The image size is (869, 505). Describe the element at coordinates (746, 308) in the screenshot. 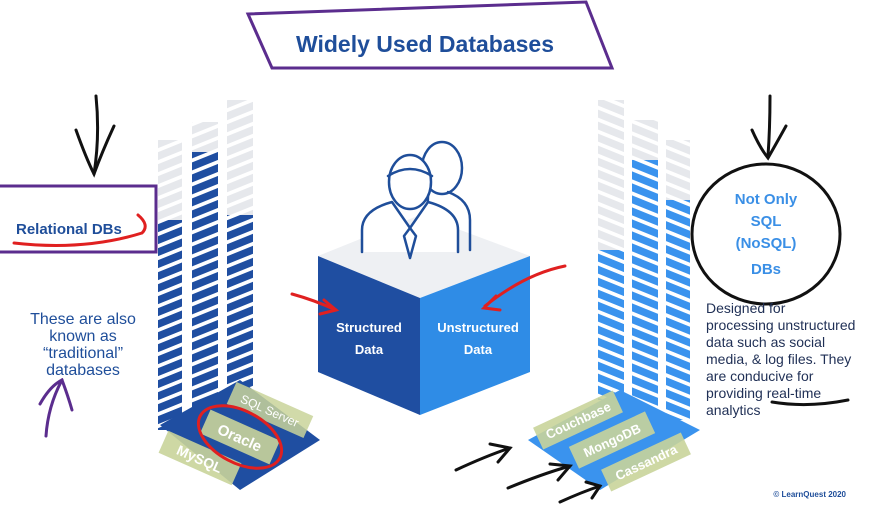

I see `note-line: Designed for` at that location.